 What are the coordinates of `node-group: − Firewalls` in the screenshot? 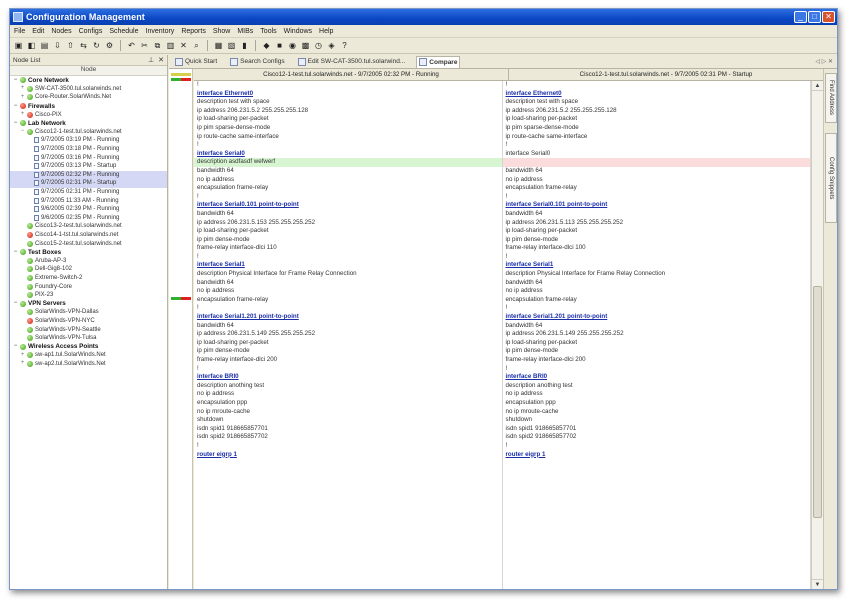 It's located at (88, 106).